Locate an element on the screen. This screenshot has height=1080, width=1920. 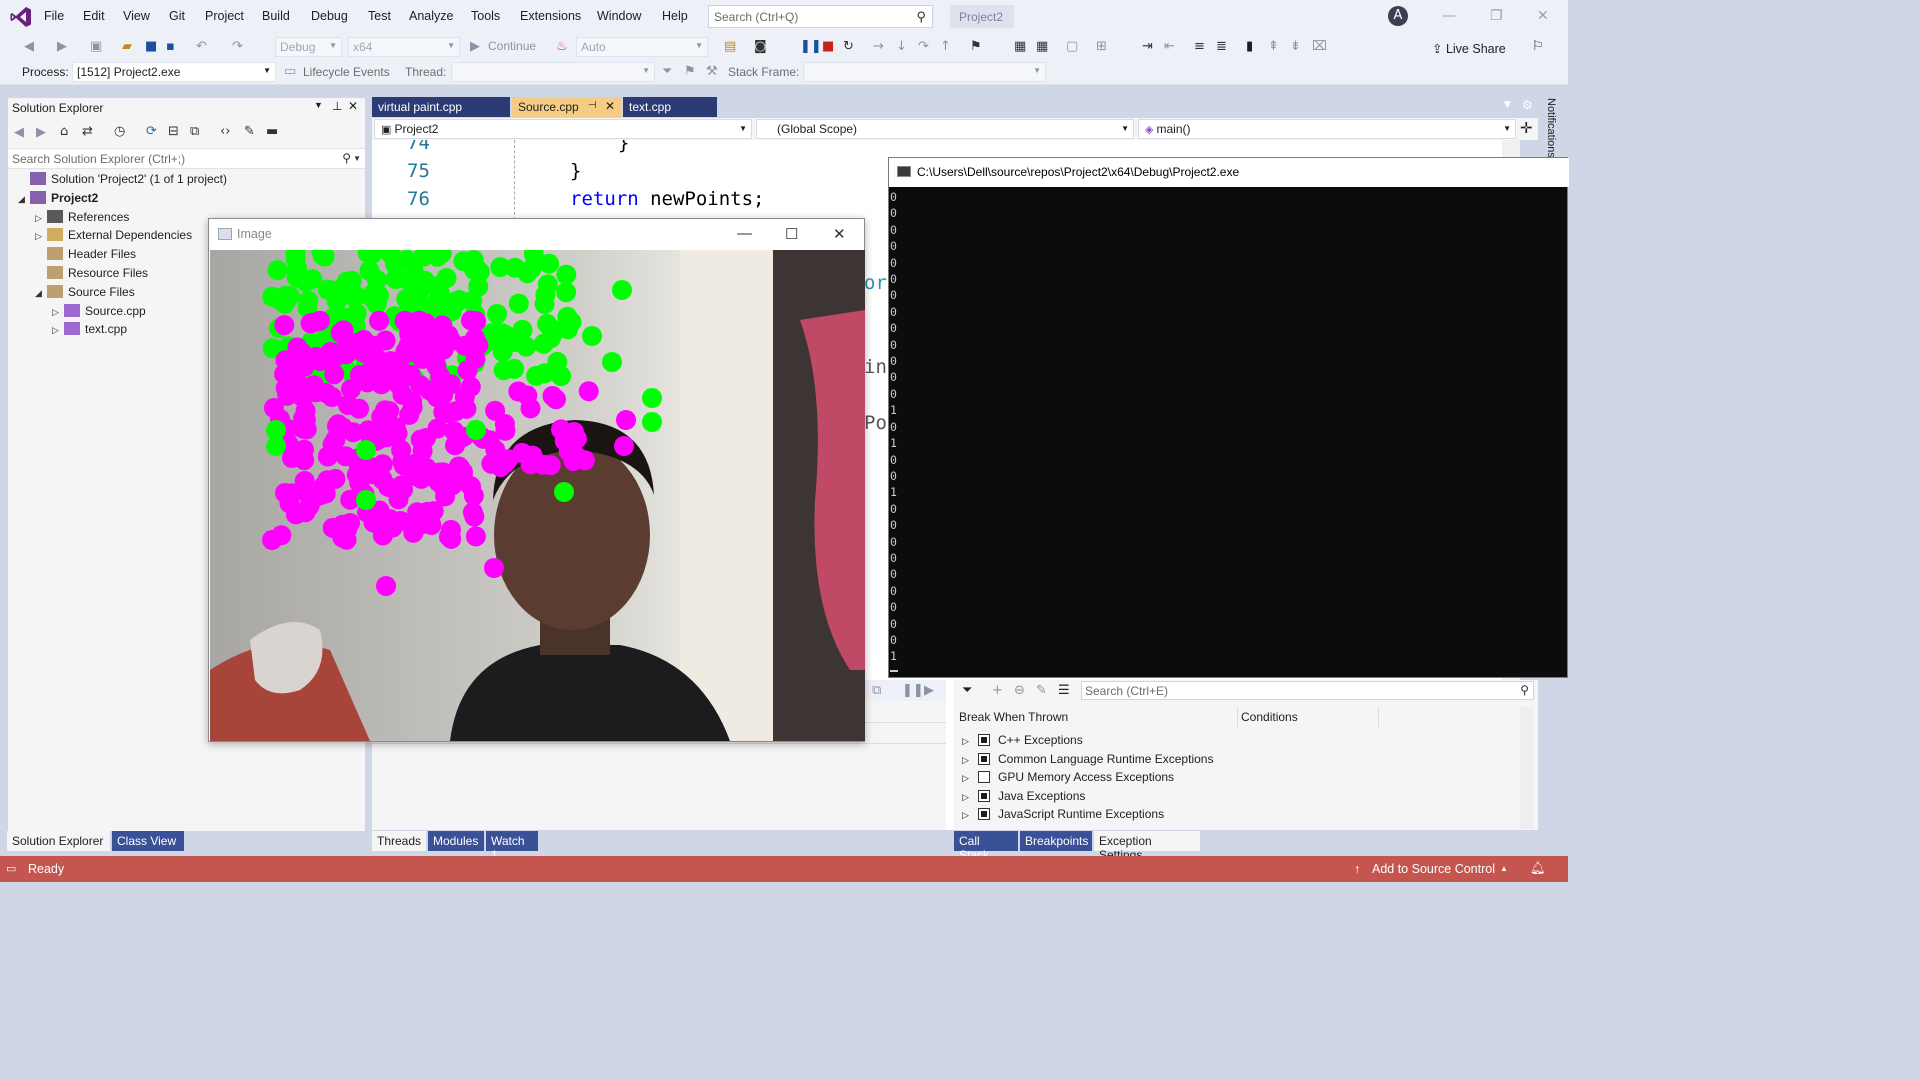
continue-button: Continue is located at coordinates (512, 46).